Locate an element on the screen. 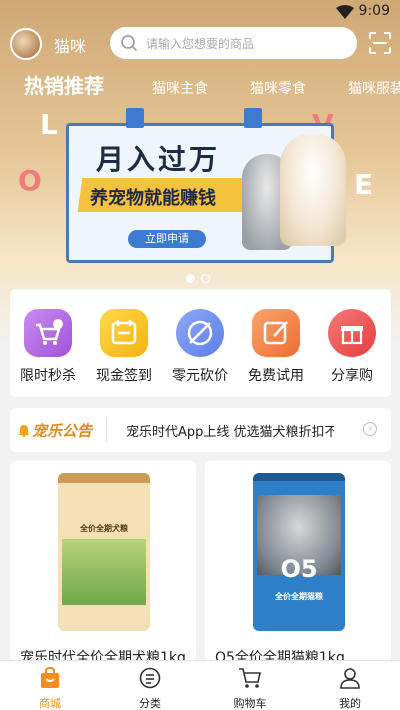  divider is located at coordinates (106, 430).